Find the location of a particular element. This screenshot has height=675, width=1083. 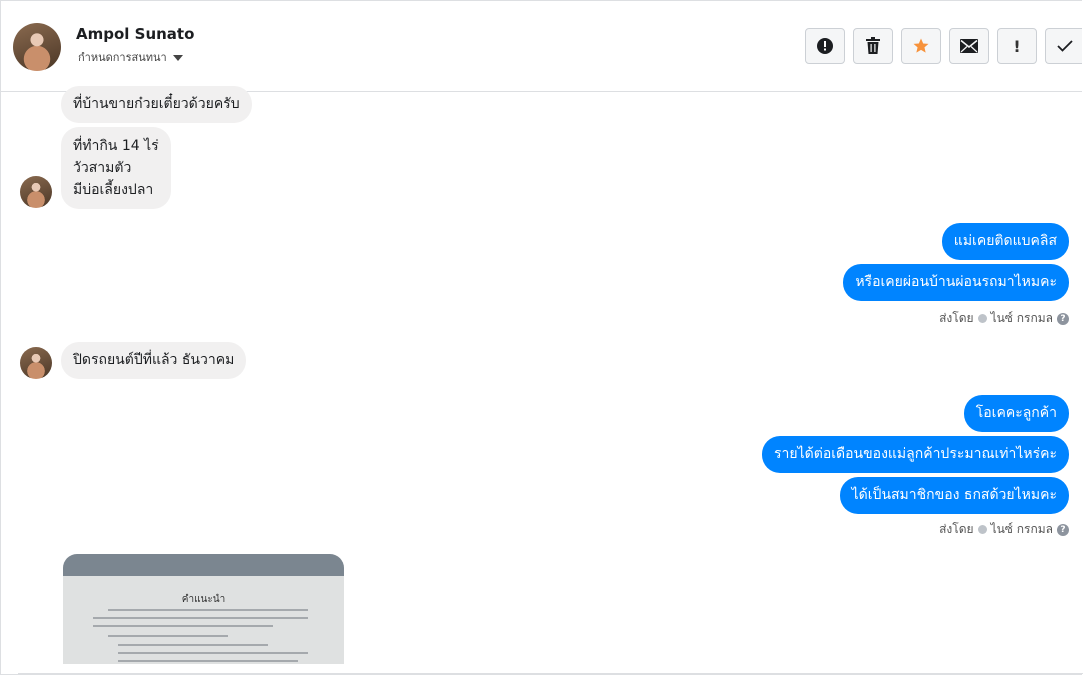

outgoing-message: โอเคคะลูกค้า is located at coordinates (1016, 413).